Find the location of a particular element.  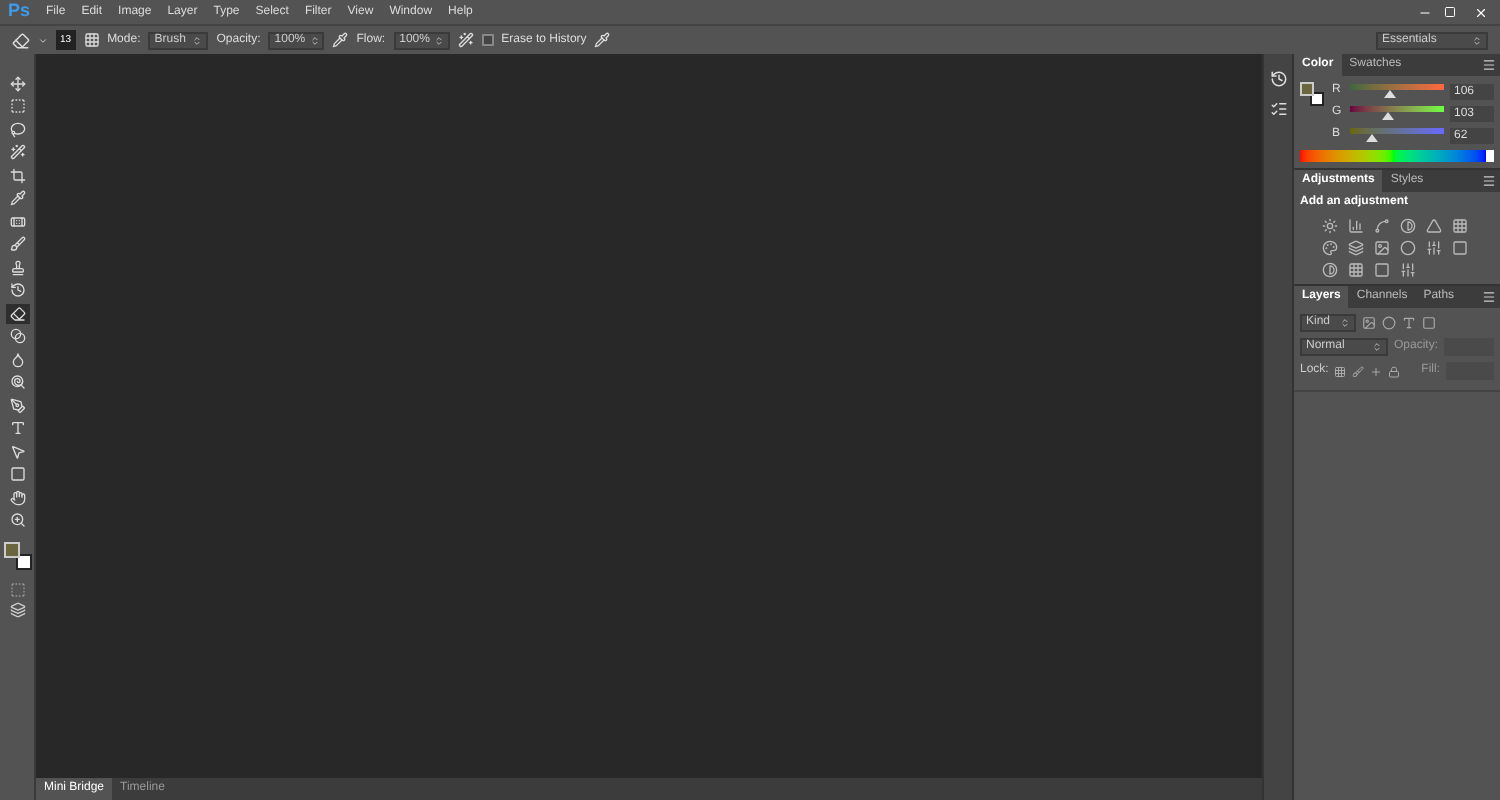

map-icon is located at coordinates (1356, 270).